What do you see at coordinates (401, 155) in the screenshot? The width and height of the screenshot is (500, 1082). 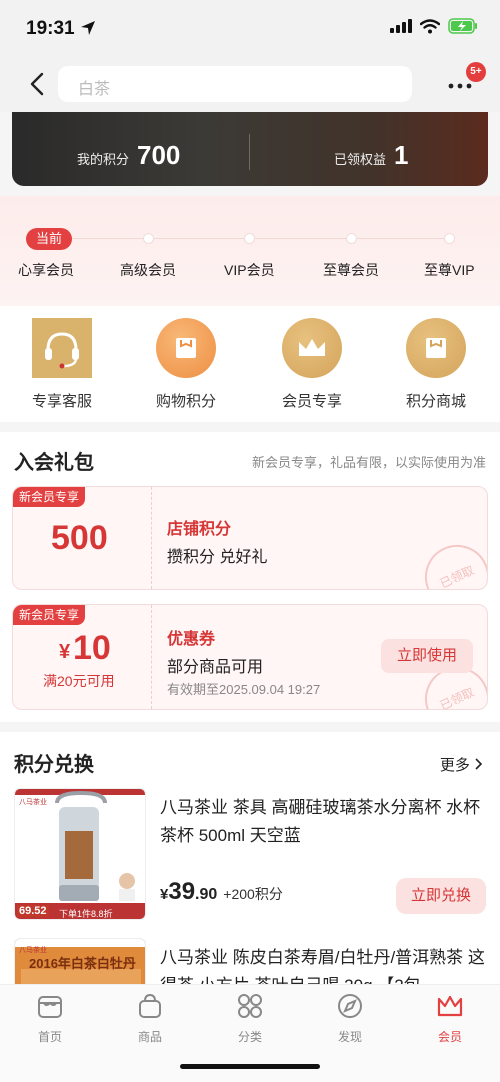 I see `rights-value: 1` at bounding box center [401, 155].